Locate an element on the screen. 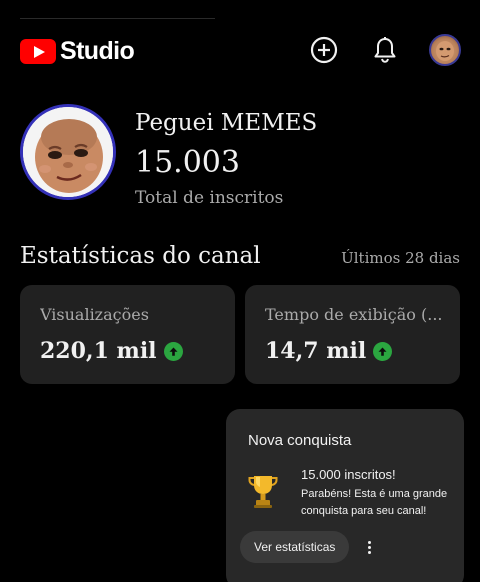 This screenshot has width=480, height=582. channel-avatar-image is located at coordinates (68, 152).